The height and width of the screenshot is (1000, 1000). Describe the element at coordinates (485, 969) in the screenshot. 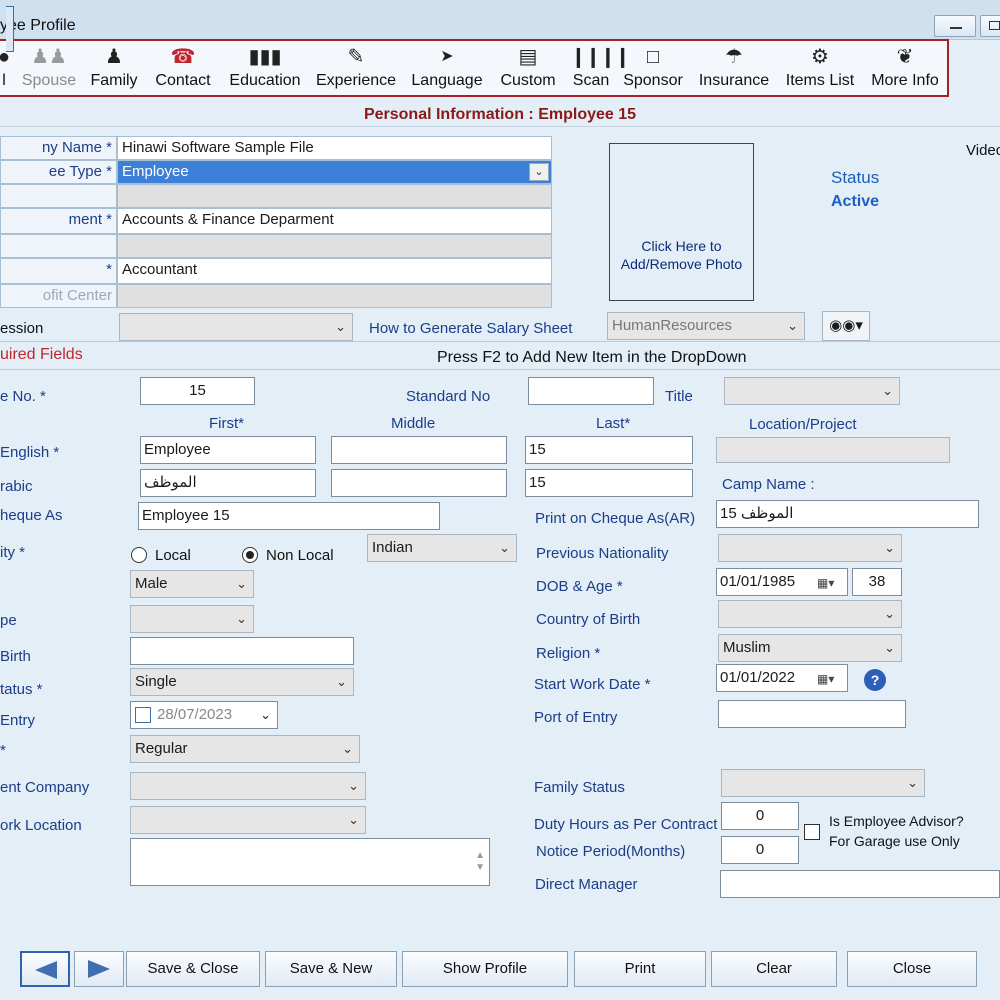

I see `show-profile-button: Show Profile` at that location.